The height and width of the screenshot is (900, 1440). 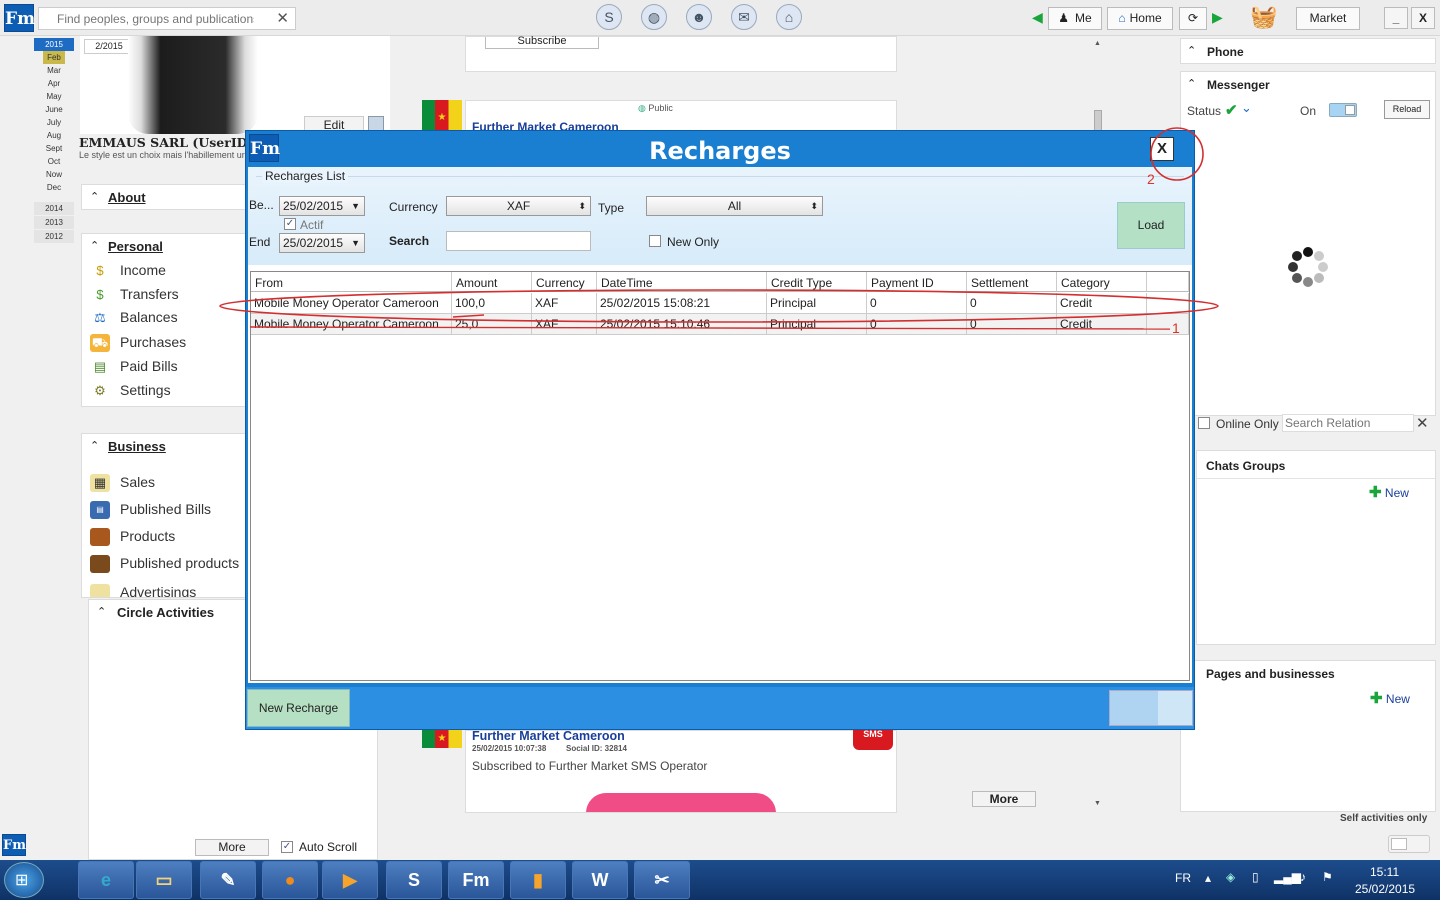 I want to click on messenger-toggle, so click(x=1343, y=110).